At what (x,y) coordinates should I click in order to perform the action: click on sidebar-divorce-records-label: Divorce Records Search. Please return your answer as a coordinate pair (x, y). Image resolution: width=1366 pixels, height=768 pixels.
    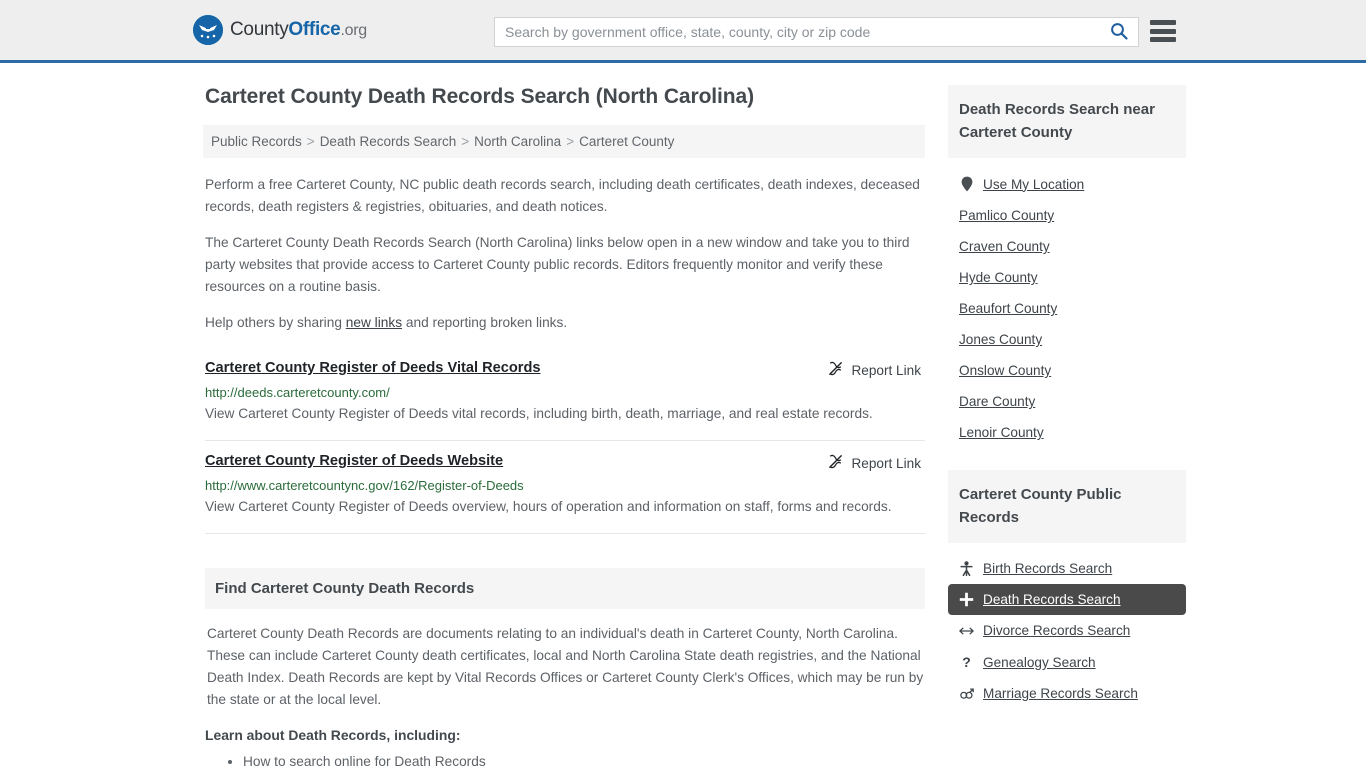
    Looking at the image, I should click on (1056, 630).